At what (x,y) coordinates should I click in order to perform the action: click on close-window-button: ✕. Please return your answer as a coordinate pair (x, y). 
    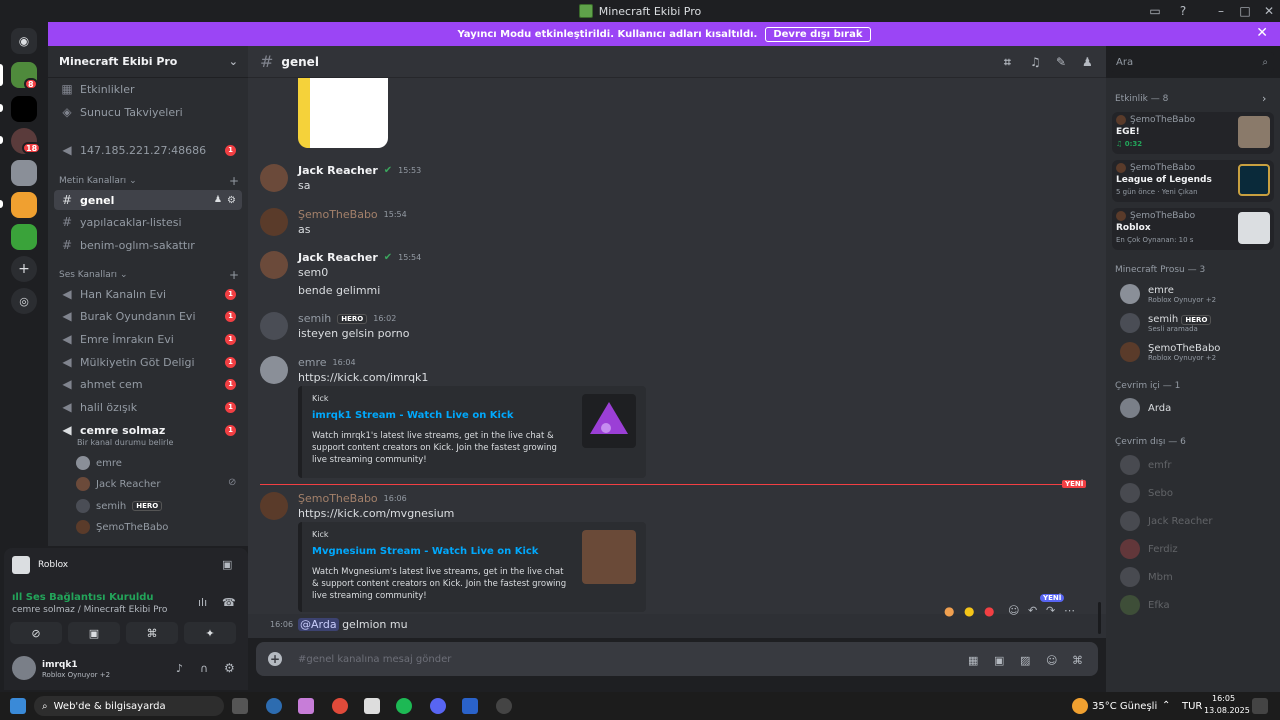
    Looking at the image, I should click on (1268, 11).